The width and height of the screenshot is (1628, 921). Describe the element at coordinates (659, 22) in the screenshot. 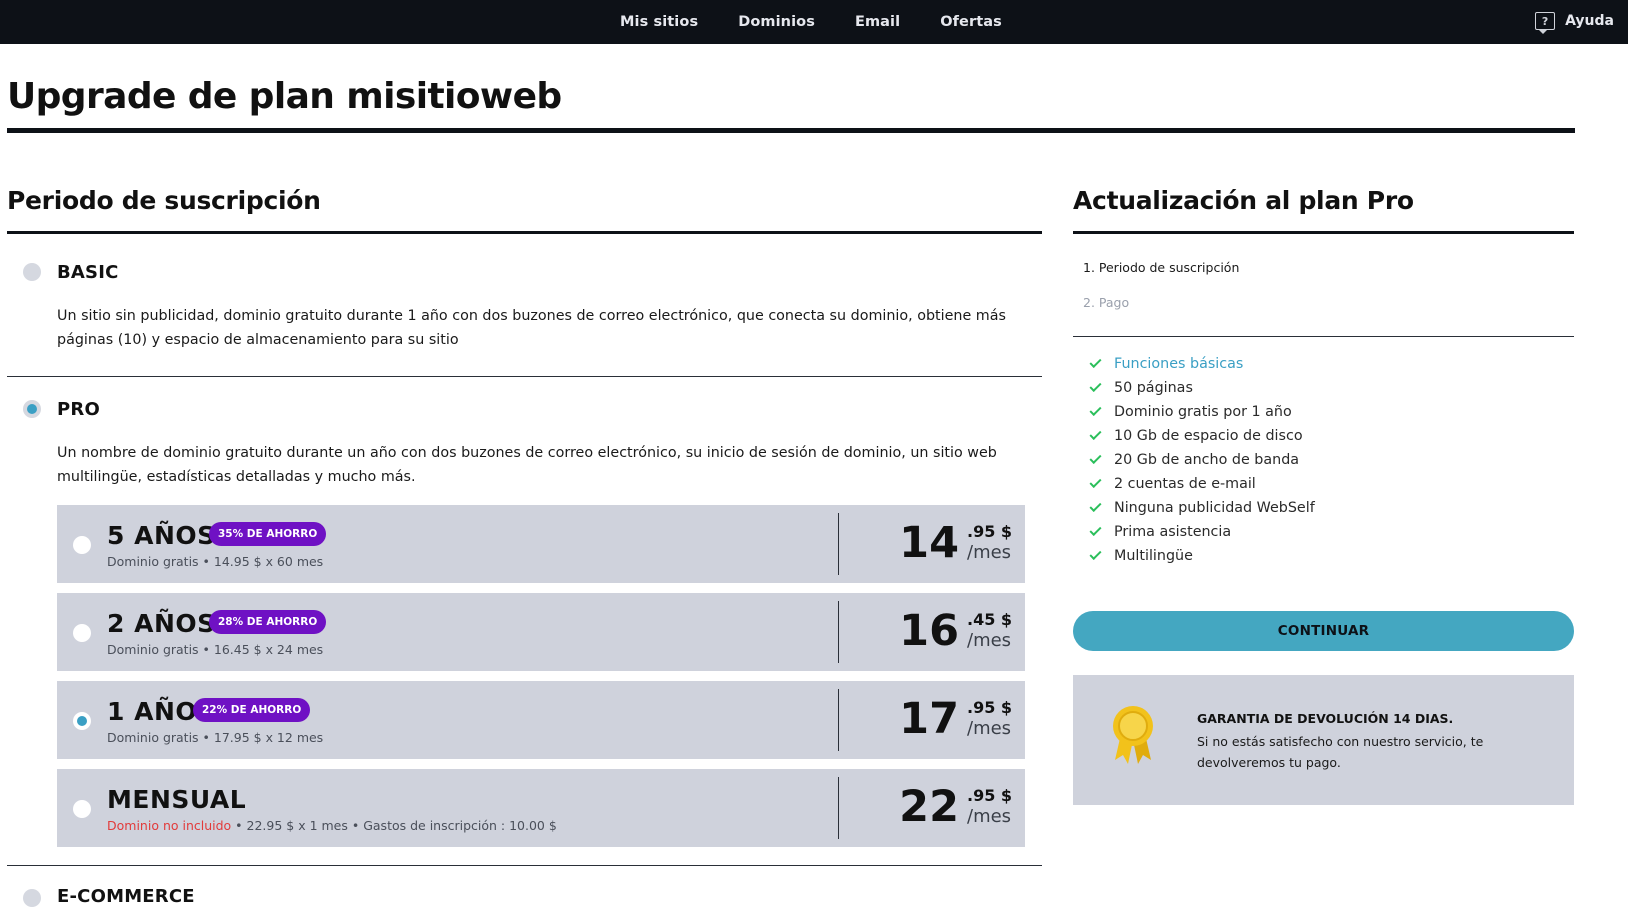

I see `nav-mis-sitios: Mis sitios` at that location.